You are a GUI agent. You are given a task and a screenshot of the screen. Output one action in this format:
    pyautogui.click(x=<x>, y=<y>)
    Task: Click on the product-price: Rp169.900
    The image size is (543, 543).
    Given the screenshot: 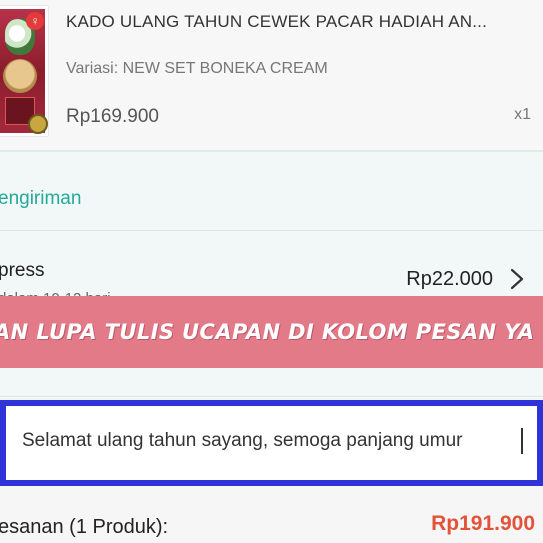 What is the action you would take?
    pyautogui.click(x=112, y=116)
    